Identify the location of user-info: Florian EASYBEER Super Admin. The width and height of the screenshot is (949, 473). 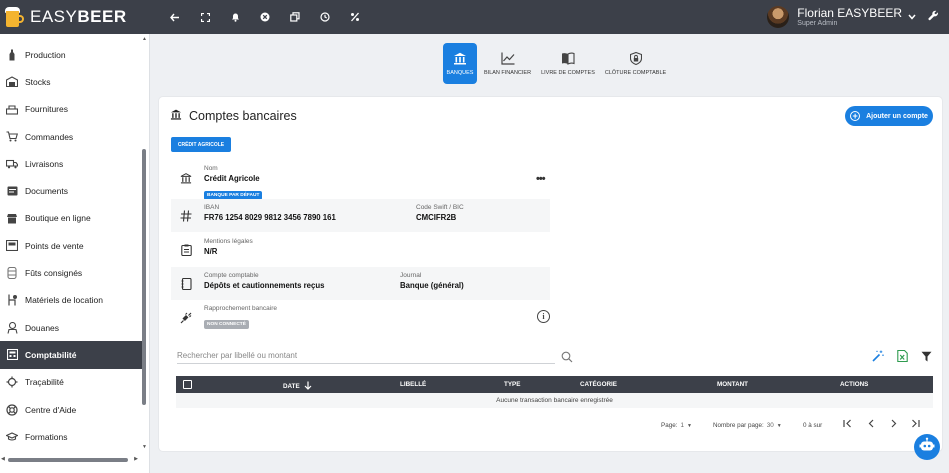
(849, 16).